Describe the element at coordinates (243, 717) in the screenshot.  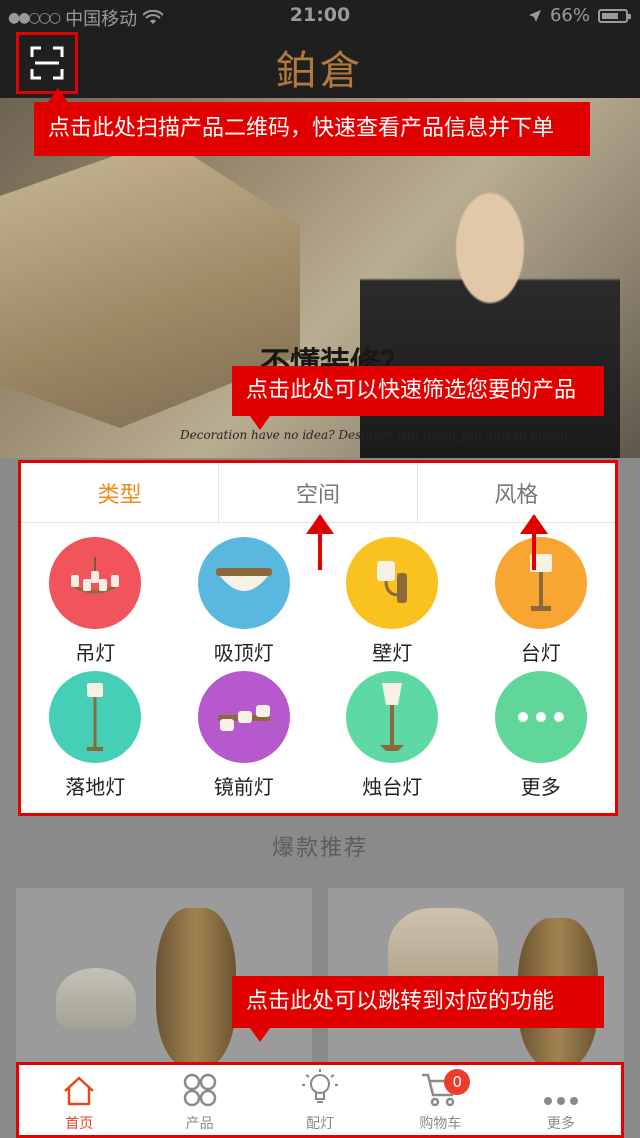
I see `mirror-lamp-icon` at that location.